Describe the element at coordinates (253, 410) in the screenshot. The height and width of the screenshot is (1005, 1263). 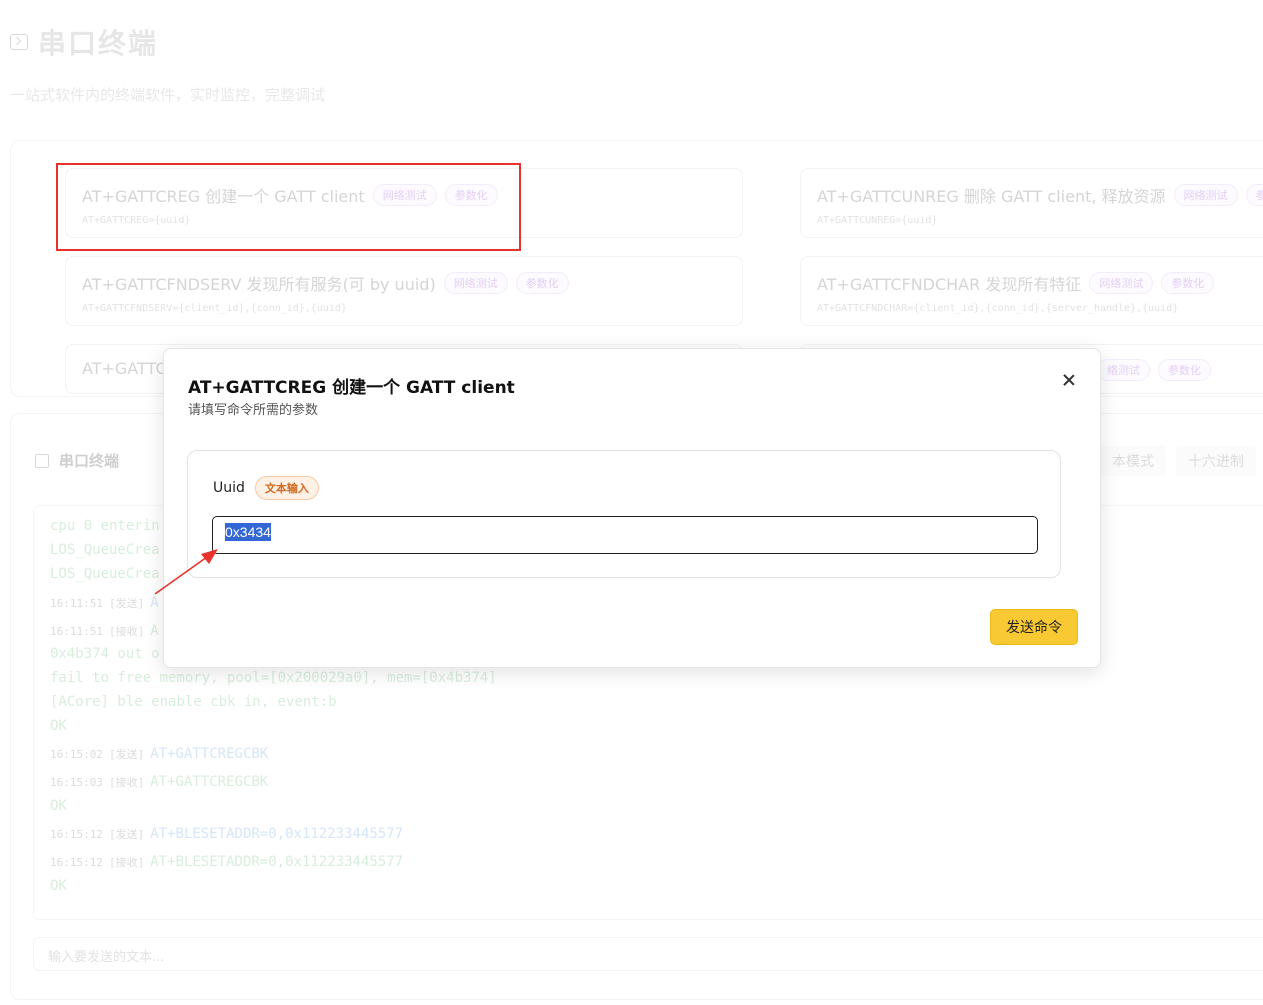
I see `dialog-subtitle: 请填写命令所需的参数` at that location.